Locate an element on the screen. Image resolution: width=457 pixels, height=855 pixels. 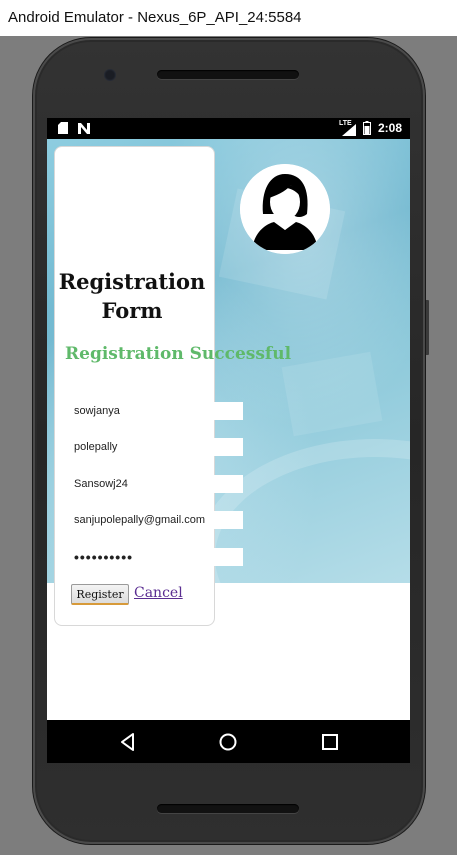
register-button: Register is located at coordinates (100, 594).